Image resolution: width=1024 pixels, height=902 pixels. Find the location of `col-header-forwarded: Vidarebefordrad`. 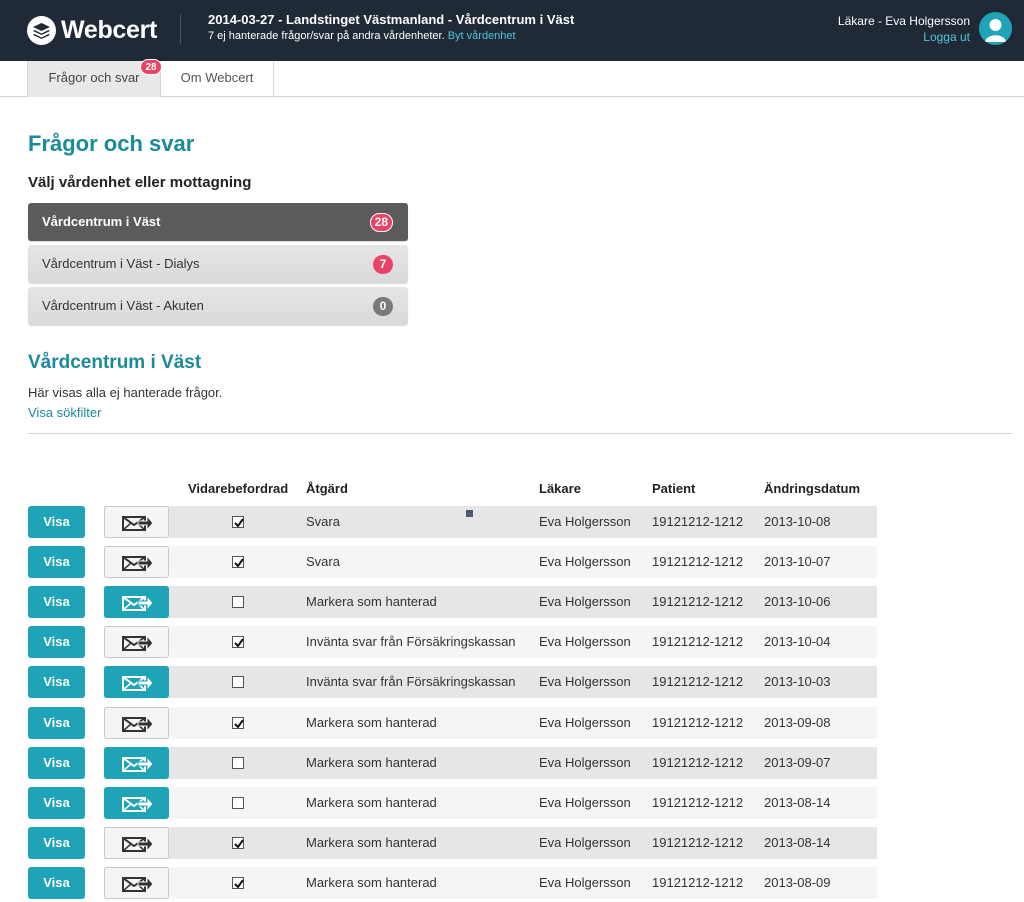

col-header-forwarded: Vidarebefordrad is located at coordinates (238, 488).